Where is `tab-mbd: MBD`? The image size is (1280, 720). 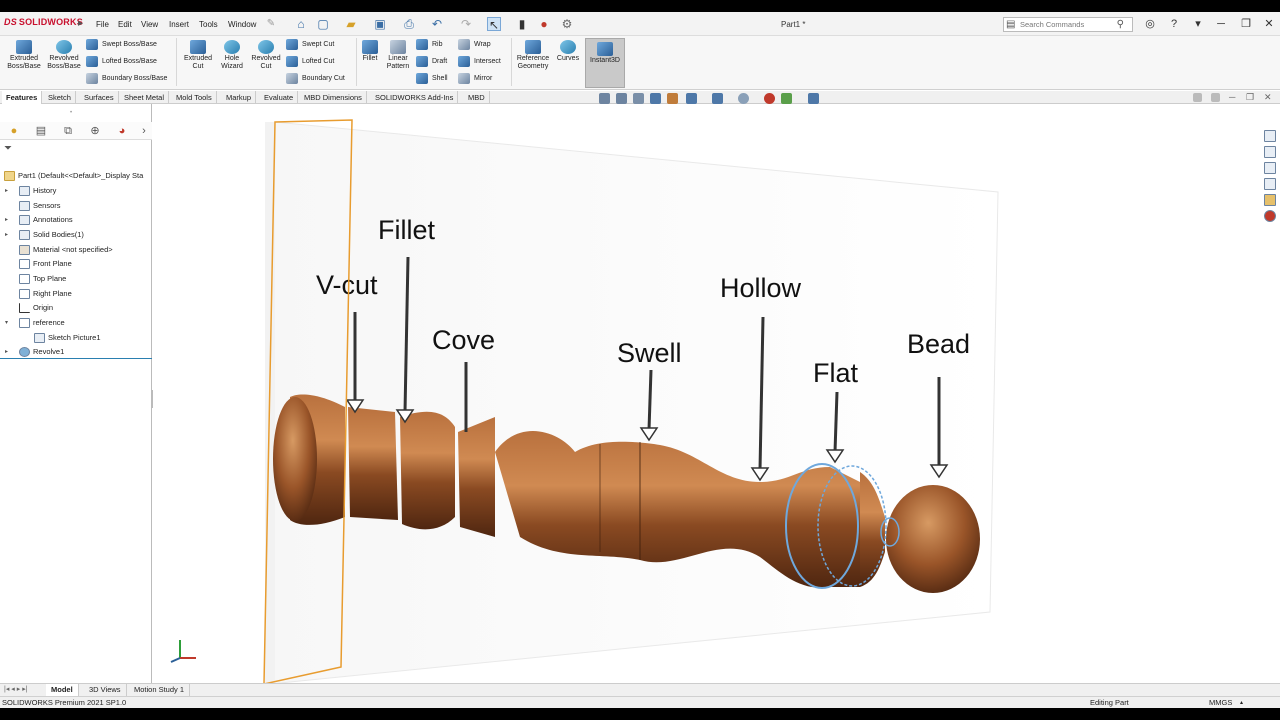
tab-mbd: MBD is located at coordinates (477, 97).